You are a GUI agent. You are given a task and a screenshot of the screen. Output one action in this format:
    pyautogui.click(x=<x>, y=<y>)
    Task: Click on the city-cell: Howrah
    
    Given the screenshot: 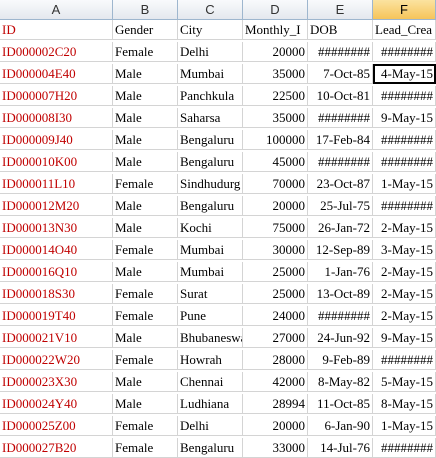 What is the action you would take?
    pyautogui.click(x=210, y=360)
    